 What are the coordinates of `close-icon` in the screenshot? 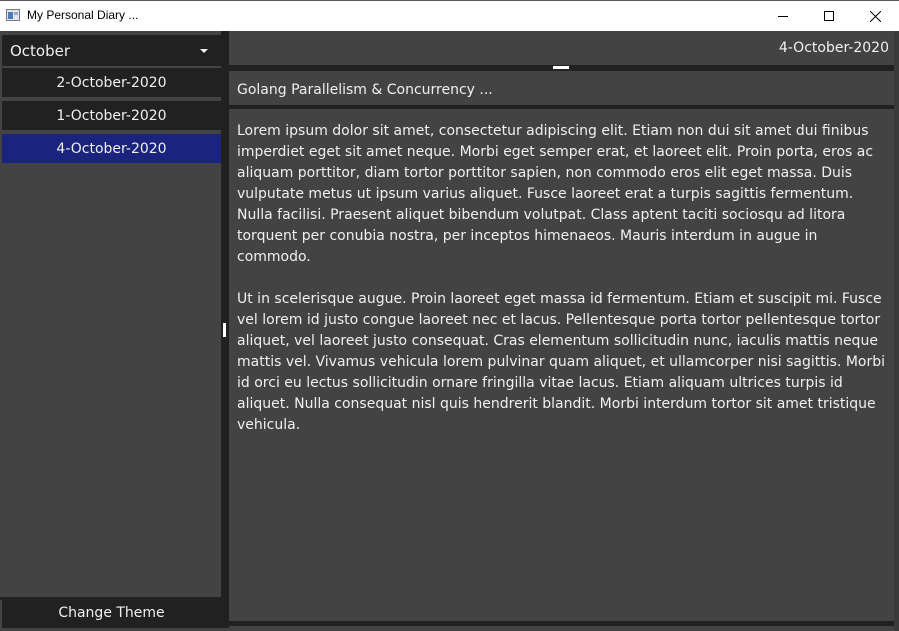 It's located at (875, 16).